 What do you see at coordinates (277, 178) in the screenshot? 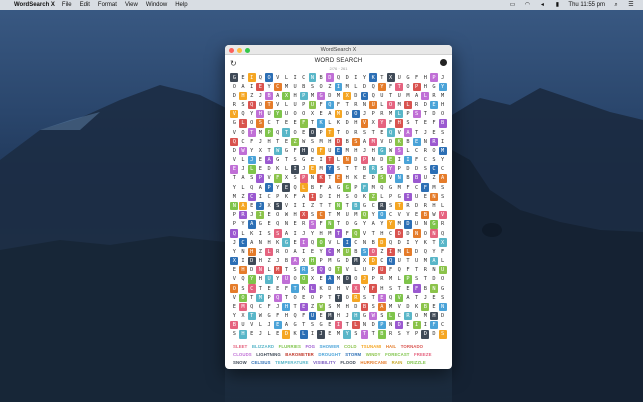
I see `grid-cell: F` at bounding box center [277, 178].